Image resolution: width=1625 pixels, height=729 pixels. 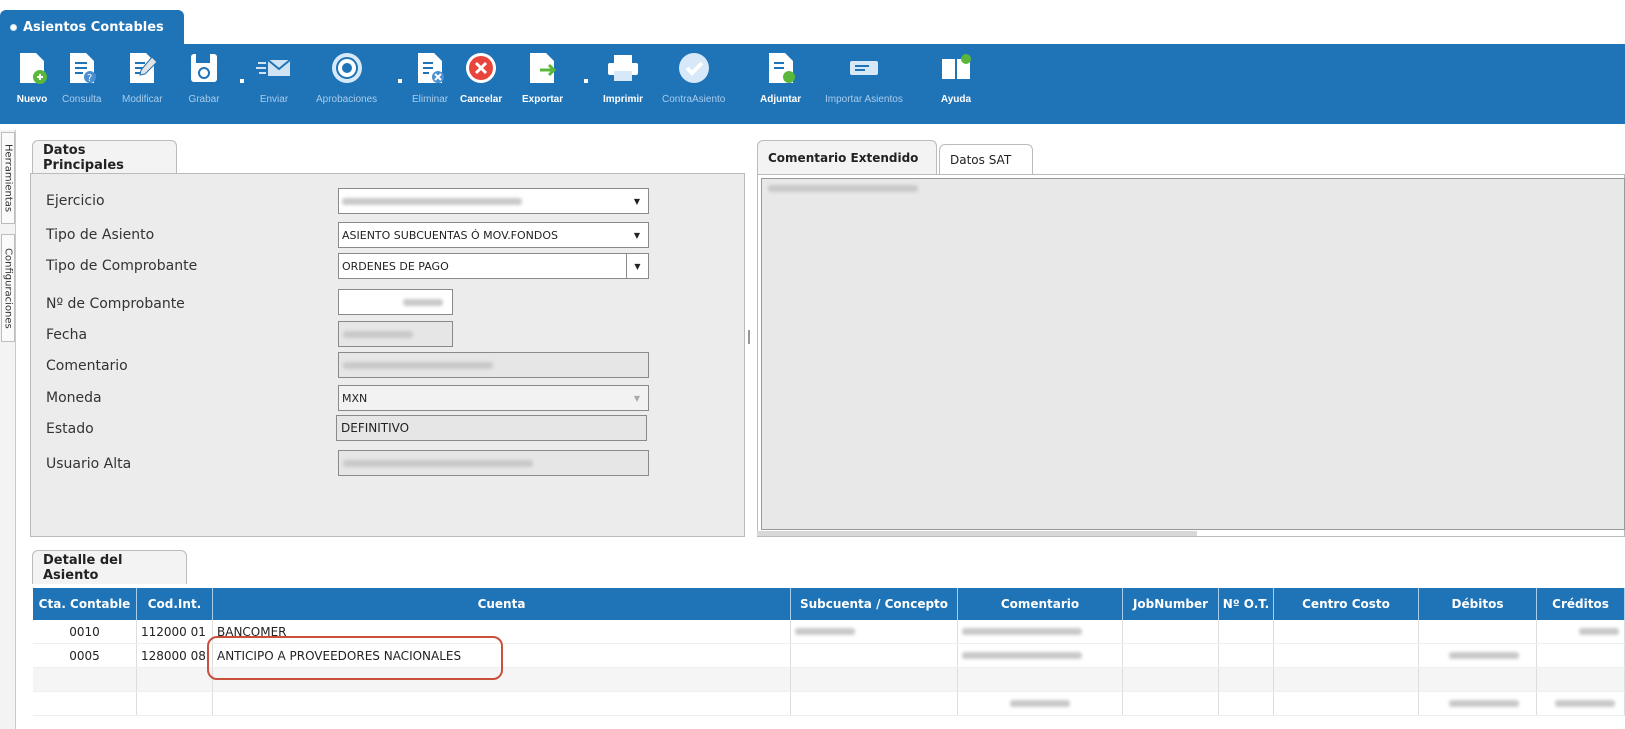 What do you see at coordinates (355, 658) in the screenshot?
I see `highlight-annotation` at bounding box center [355, 658].